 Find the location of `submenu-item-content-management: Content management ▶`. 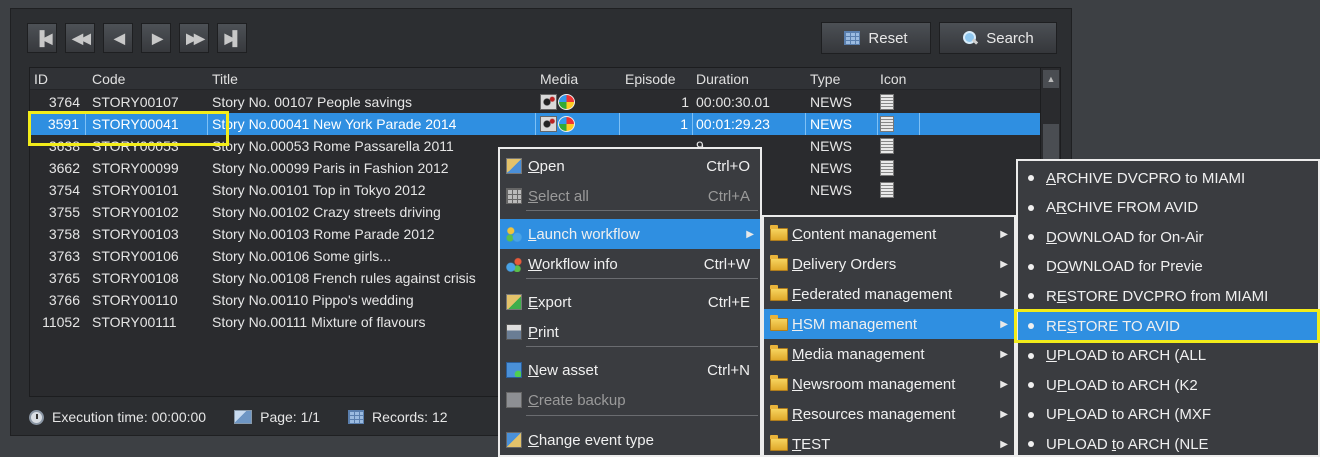

submenu-item-content-management: Content management ▶ is located at coordinates (889, 234).